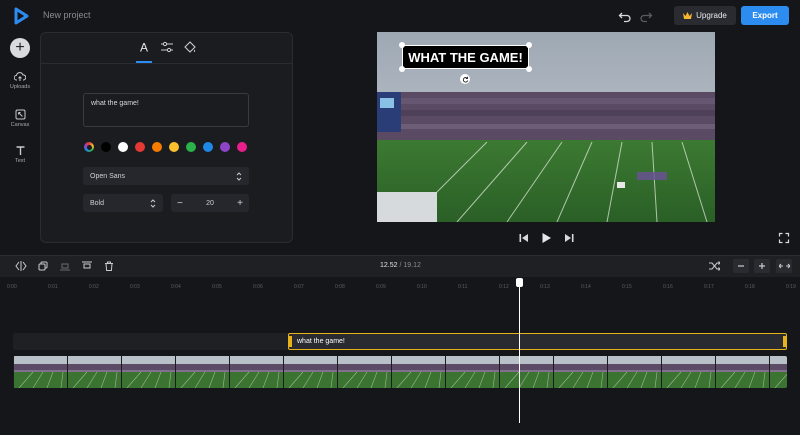 The height and width of the screenshot is (435, 800). Describe the element at coordinates (106, 147) in the screenshot. I see `color-swatch-black` at that location.